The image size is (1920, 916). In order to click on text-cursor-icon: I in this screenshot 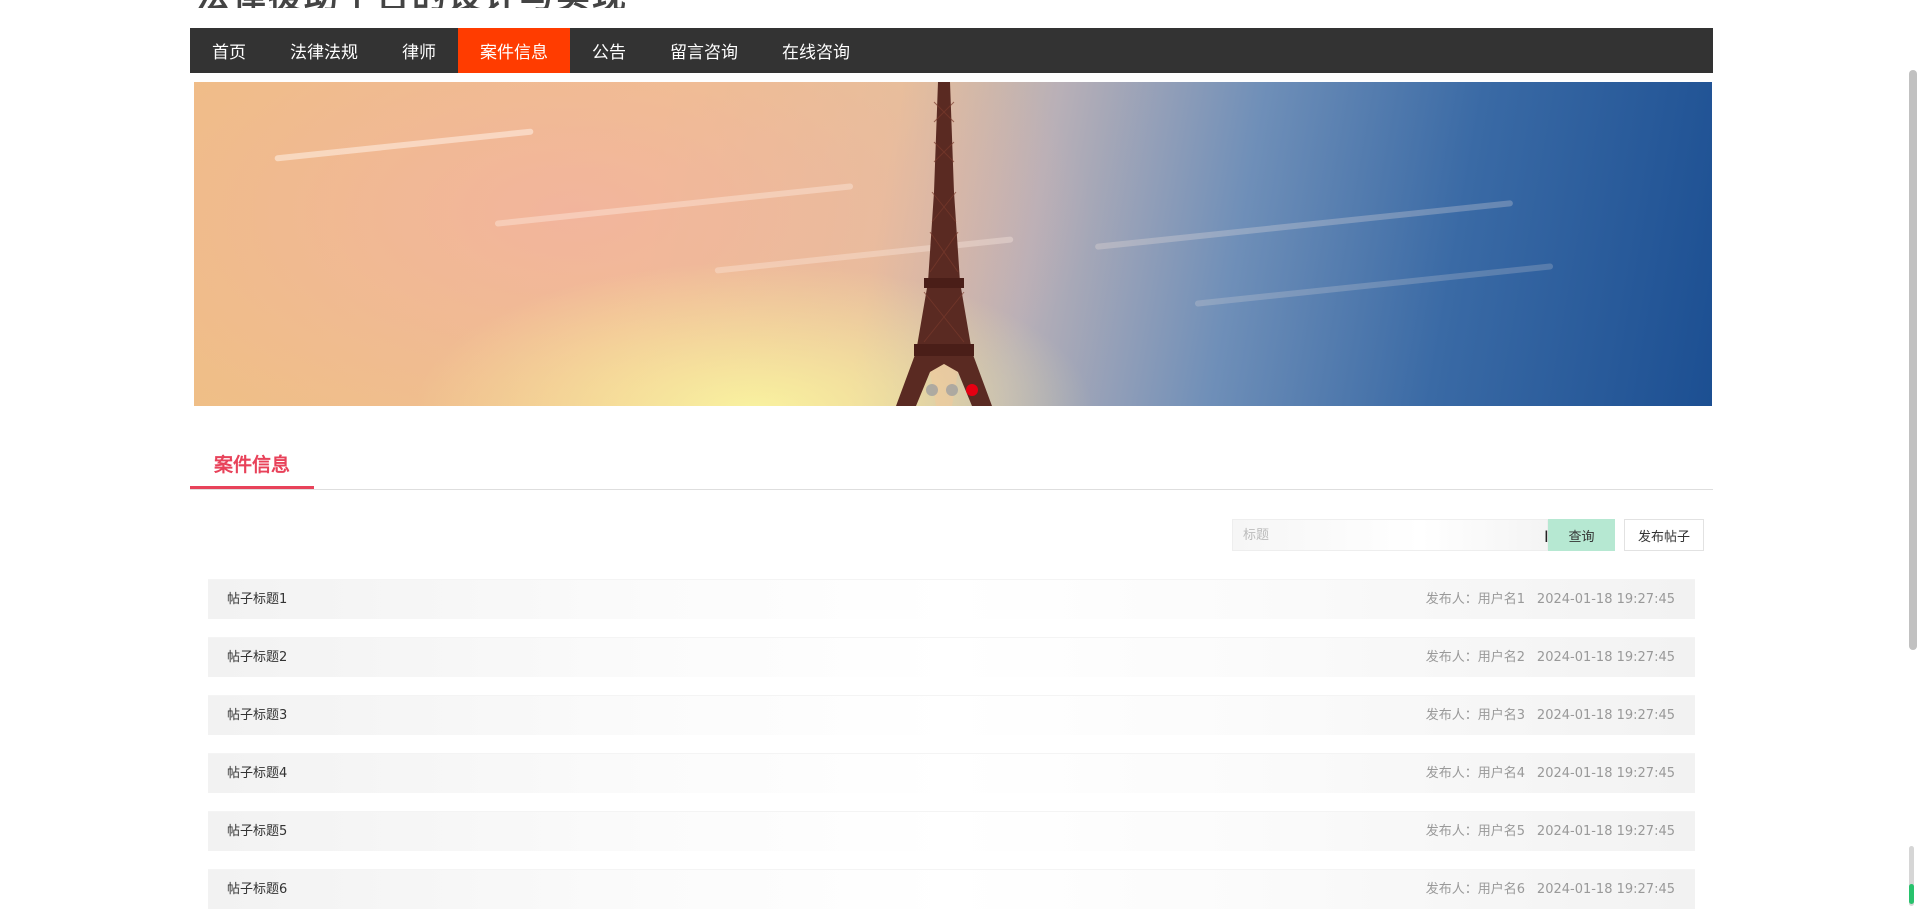, I will do `click(1546, 536)`.